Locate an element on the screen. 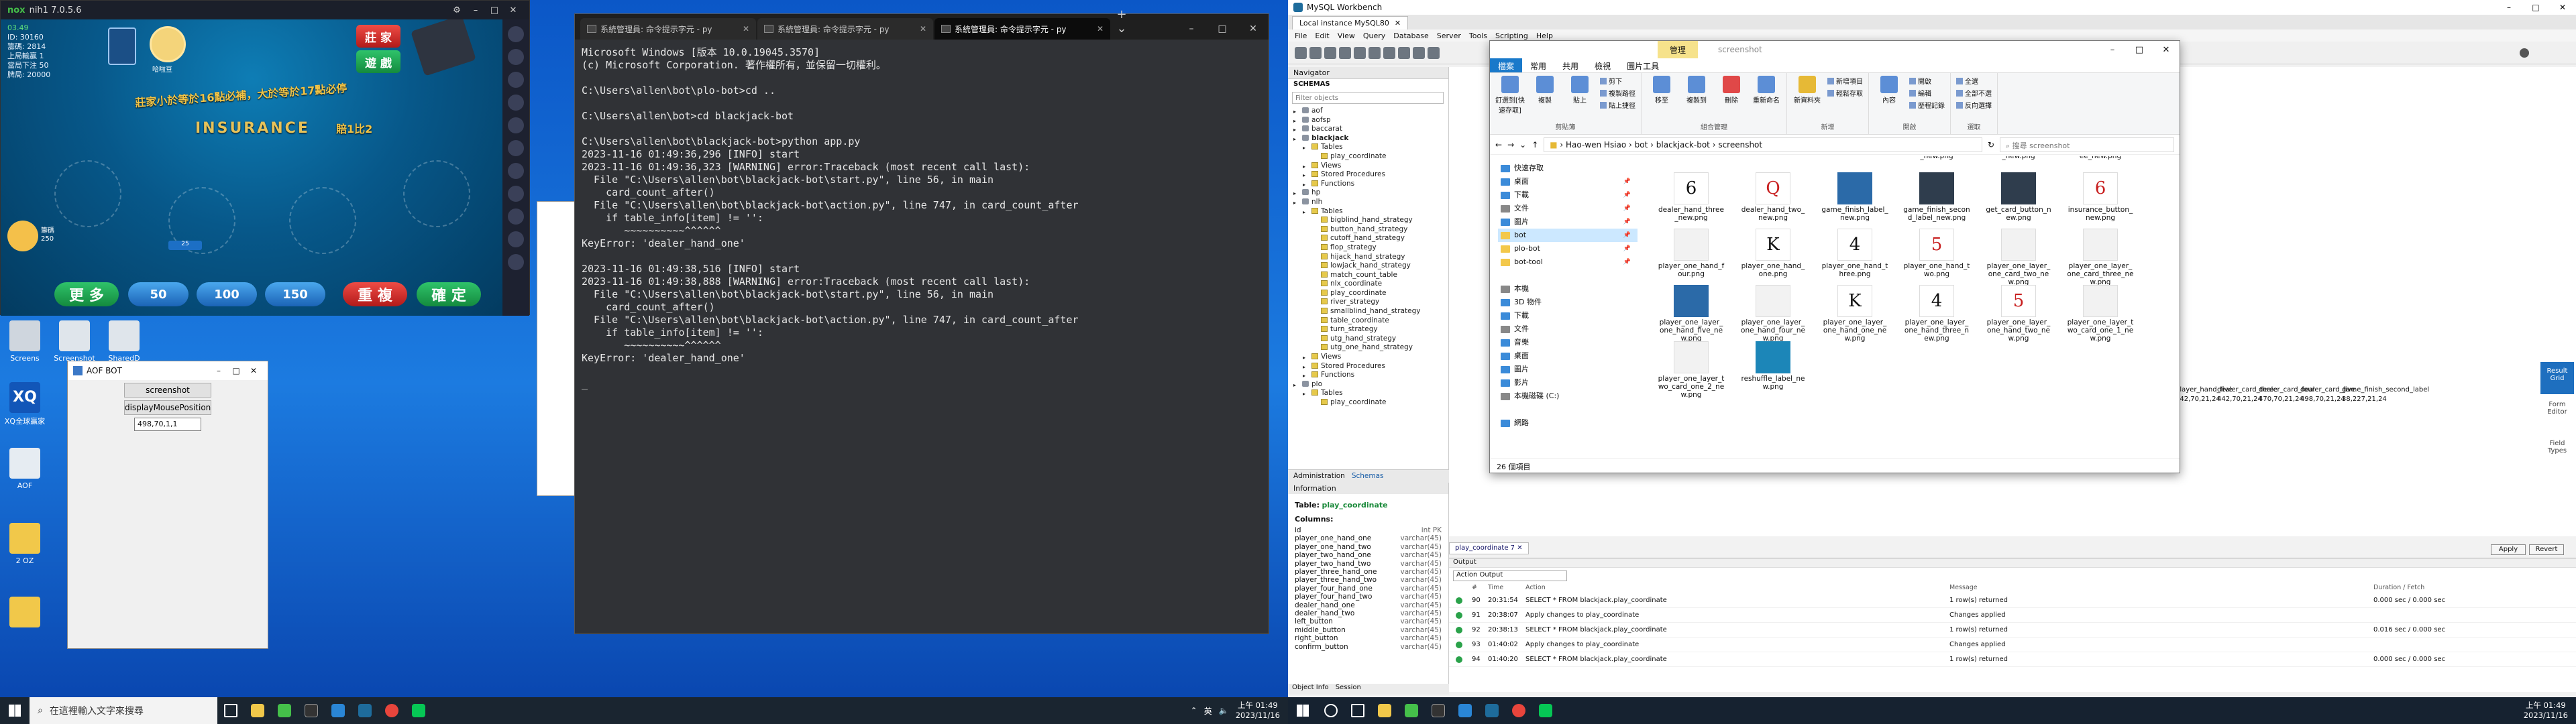 The image size is (2576, 724). table-node: turn_strategy is located at coordinates (1370, 330).